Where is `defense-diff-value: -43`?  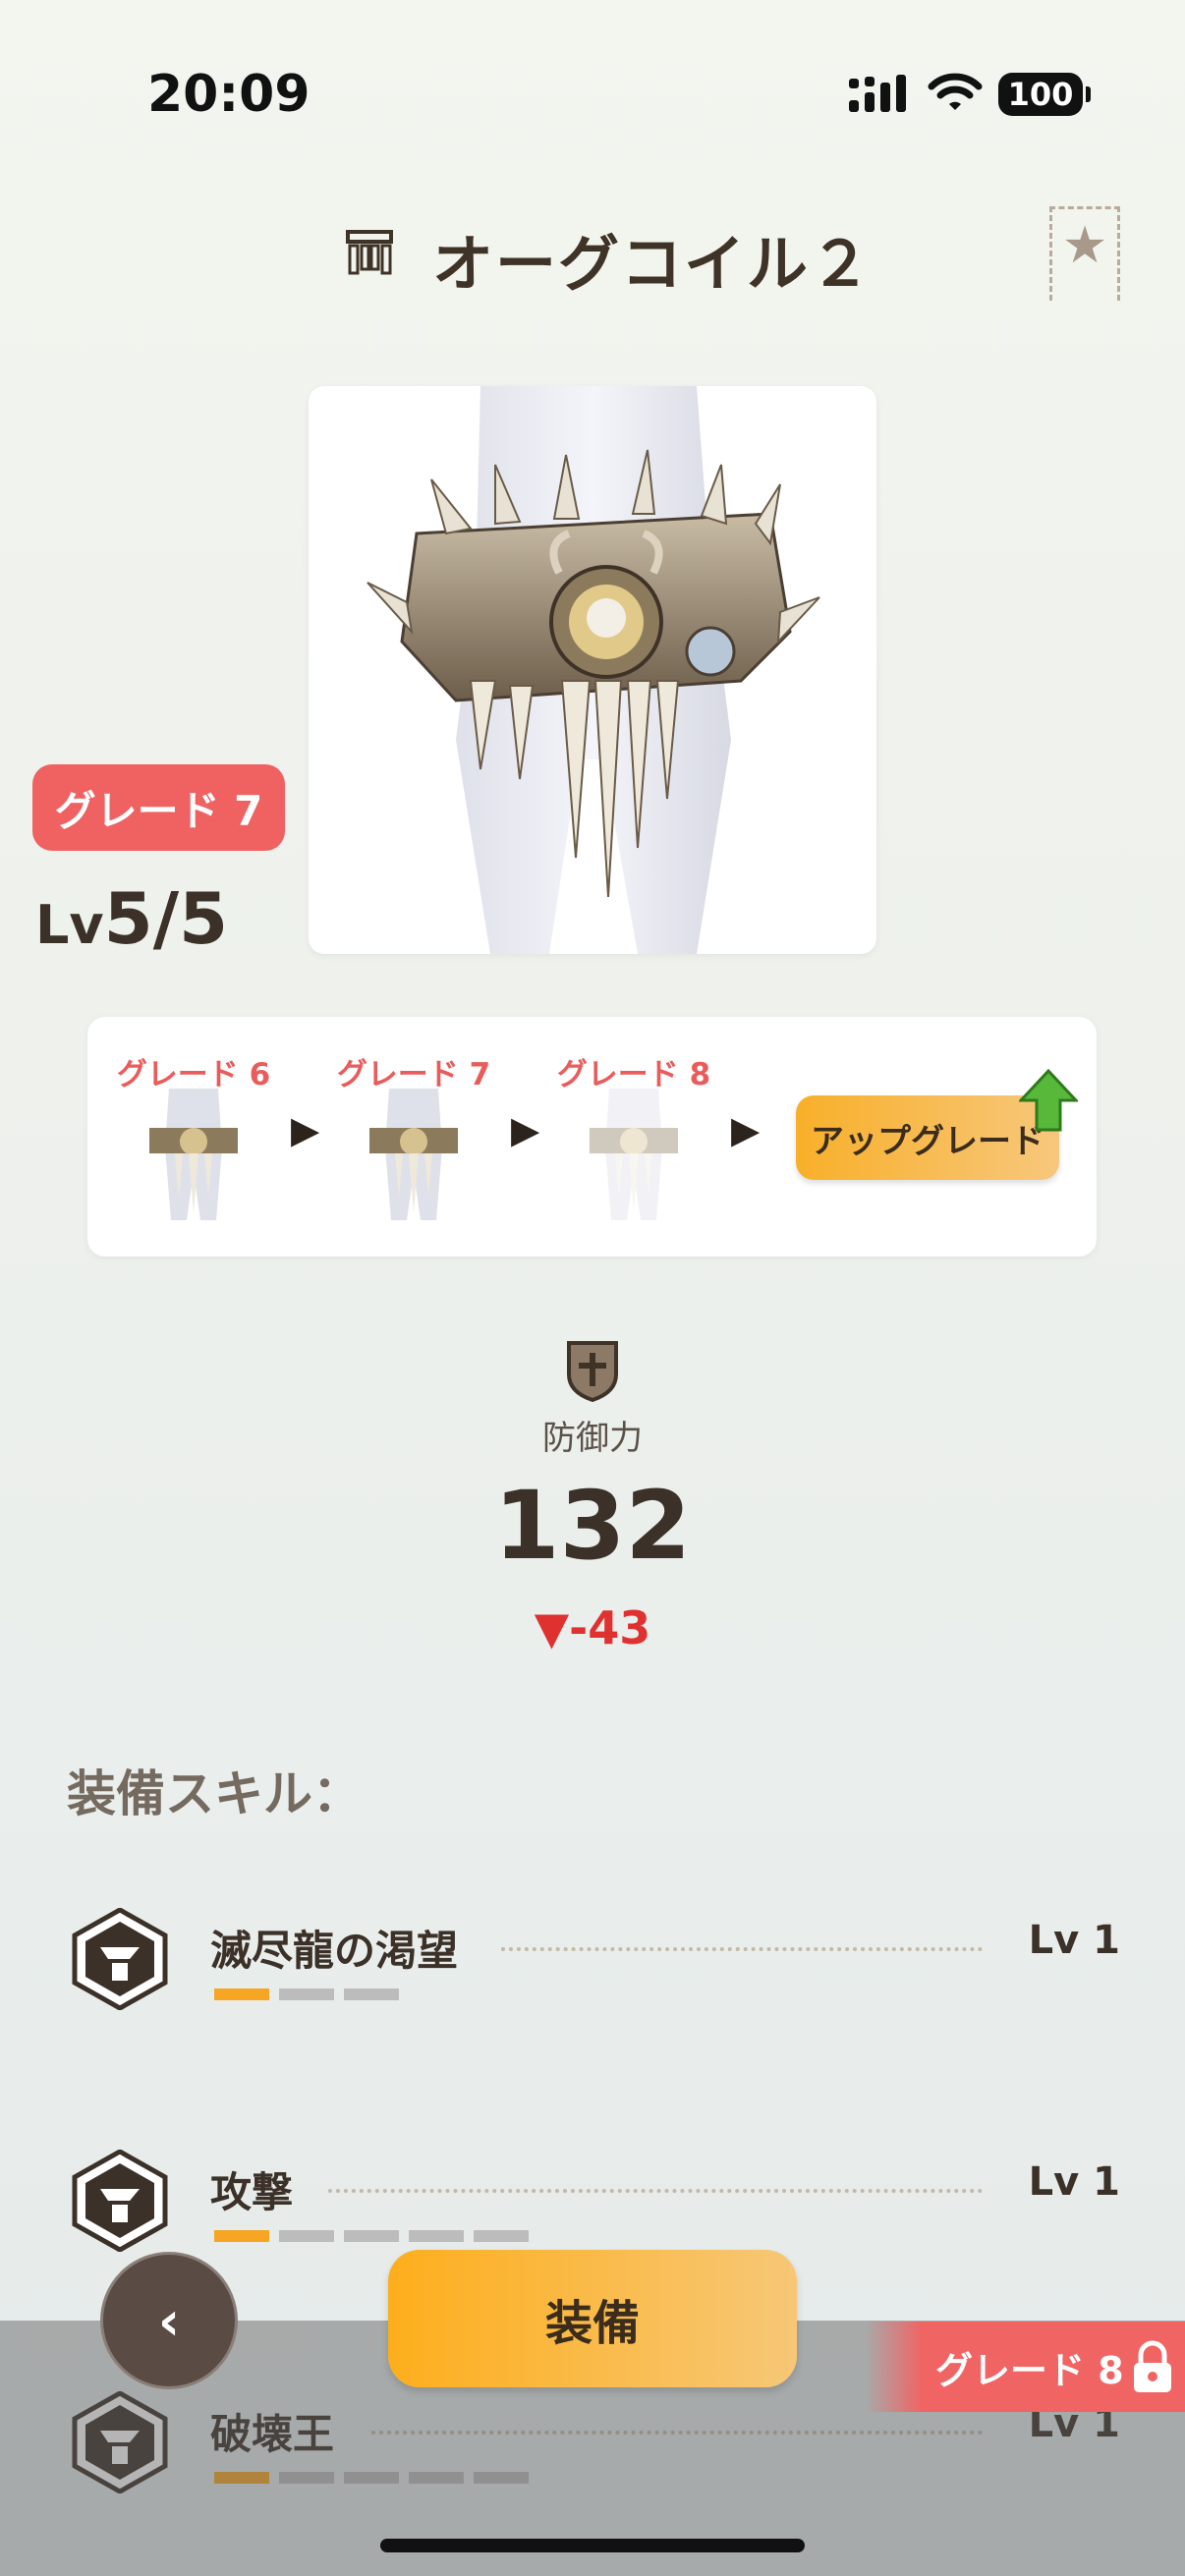
defense-diff-value: -43 is located at coordinates (610, 1627).